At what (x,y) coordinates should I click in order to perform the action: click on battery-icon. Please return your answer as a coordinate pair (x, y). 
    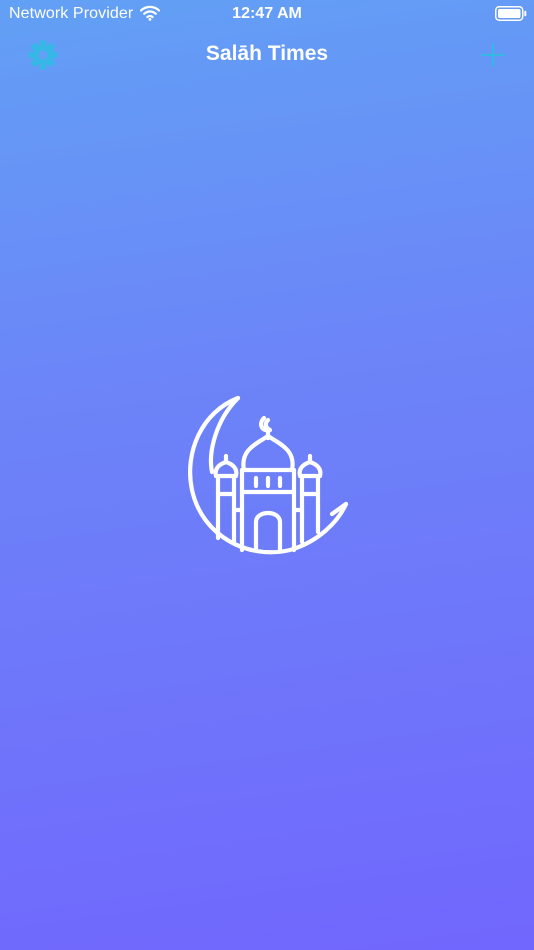
    Looking at the image, I should click on (511, 13).